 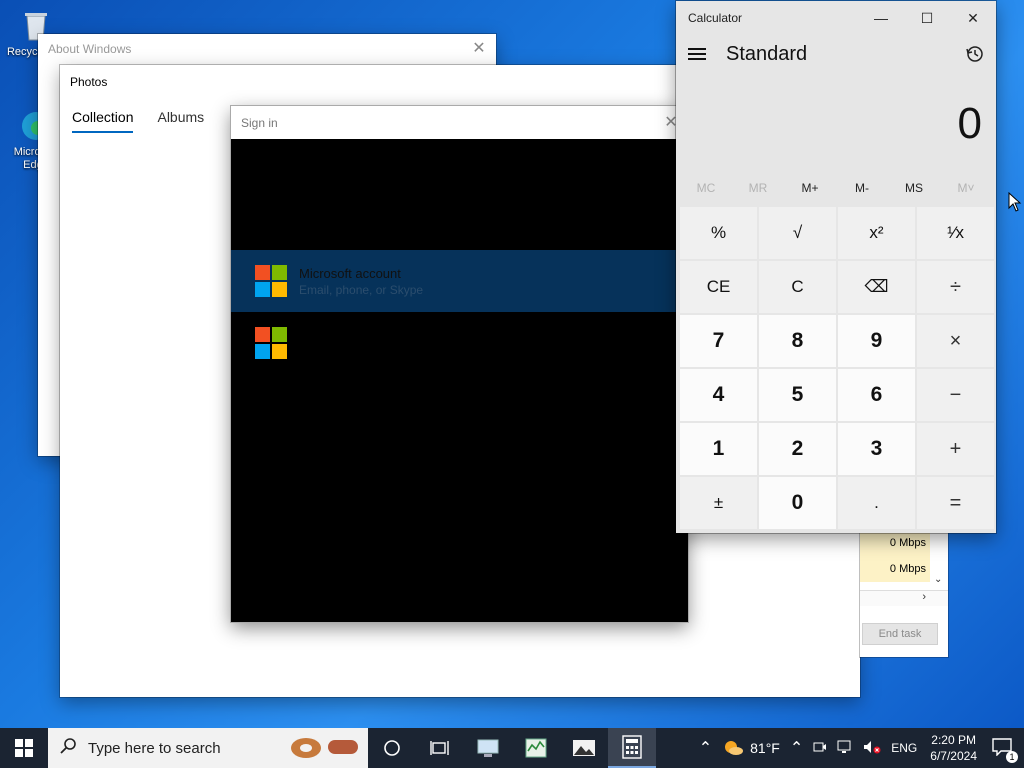 I want to click on reciprocal-key: ¹⁄x, so click(x=955, y=233).